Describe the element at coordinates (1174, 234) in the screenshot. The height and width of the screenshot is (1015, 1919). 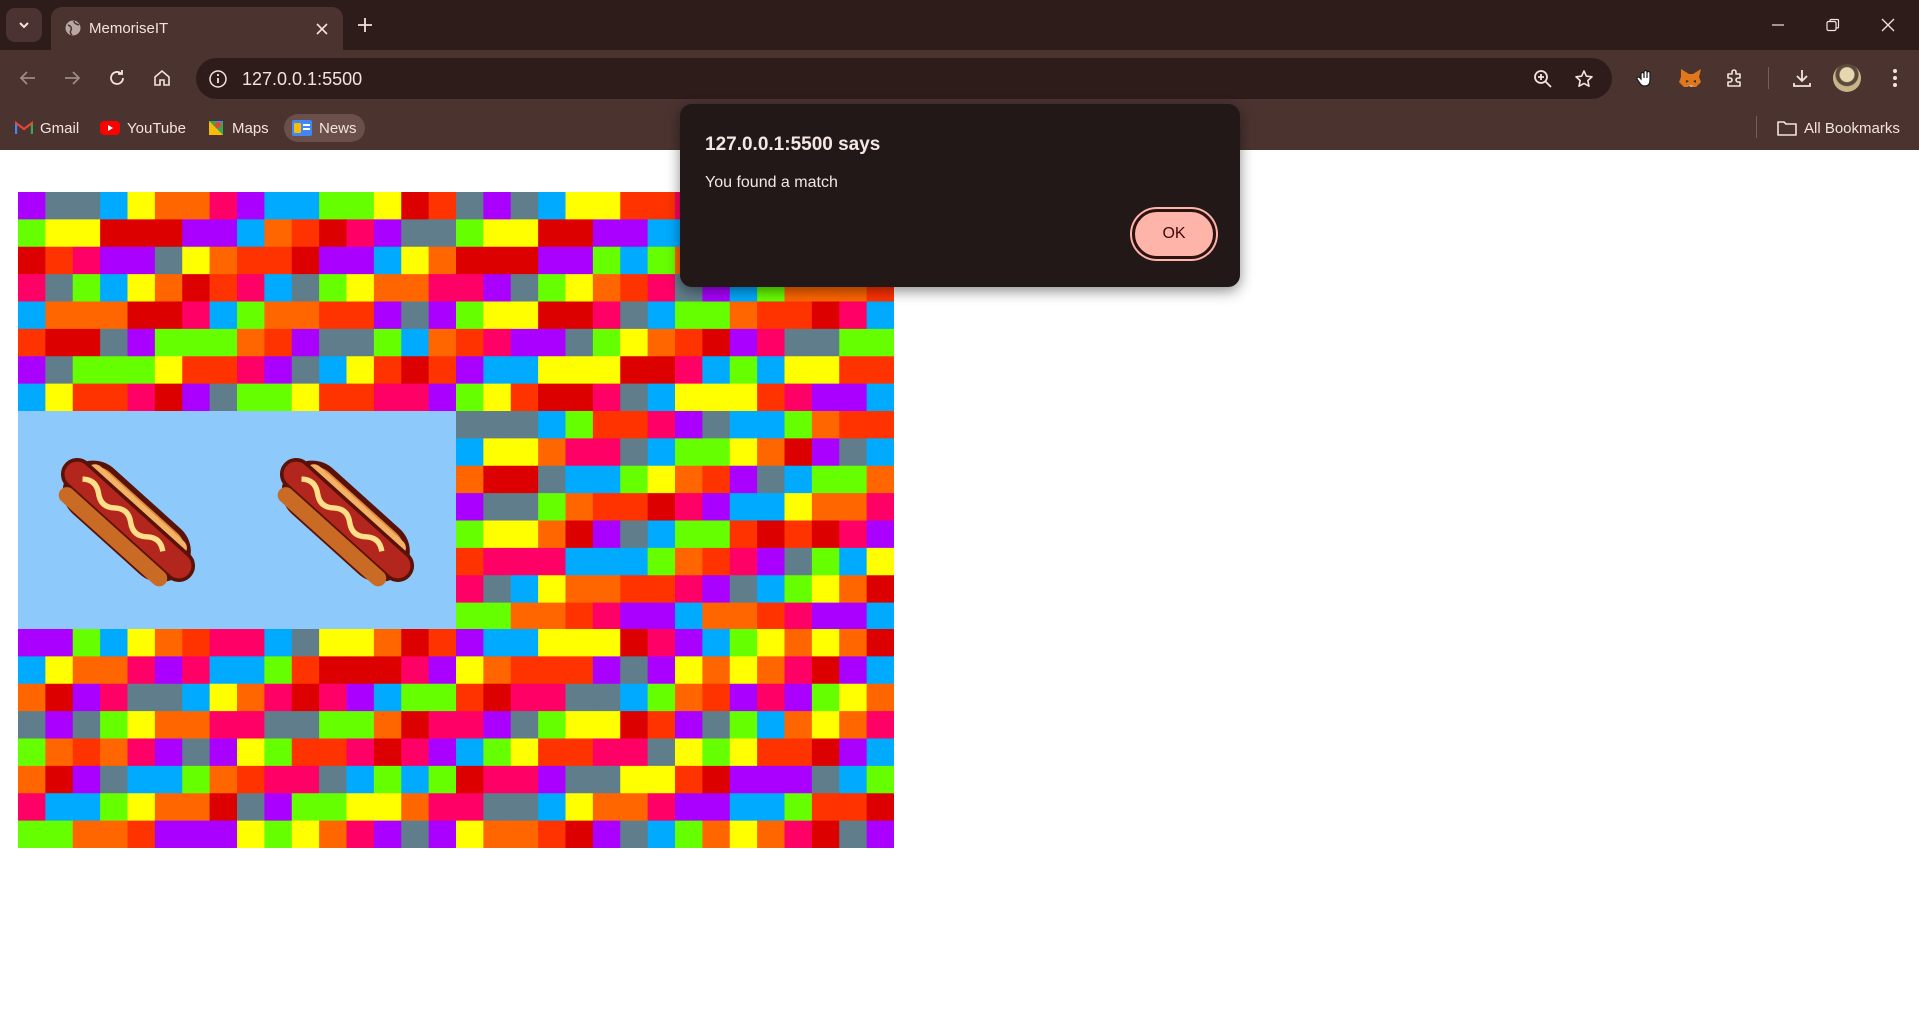
I see `ok-button: OK` at that location.